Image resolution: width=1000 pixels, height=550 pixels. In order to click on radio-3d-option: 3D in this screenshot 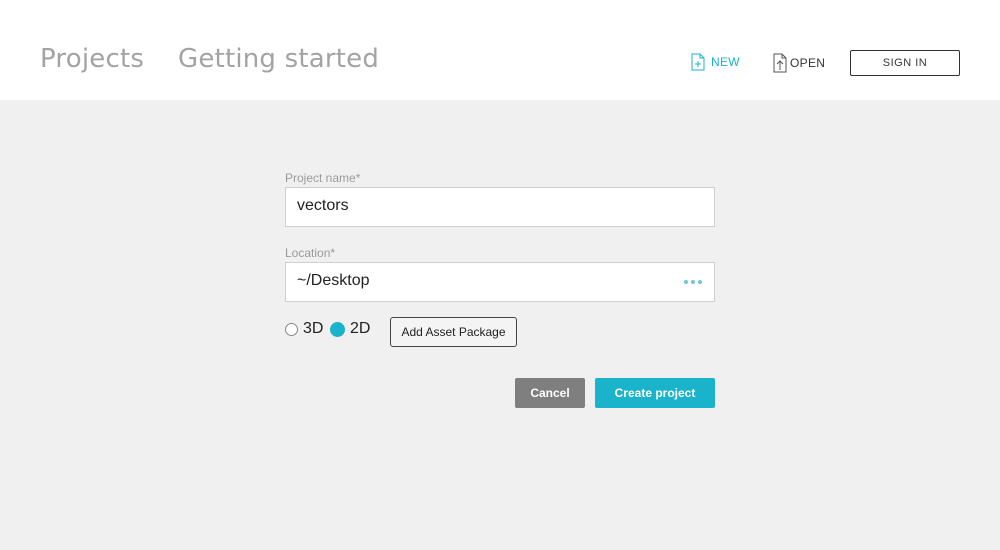, I will do `click(304, 329)`.